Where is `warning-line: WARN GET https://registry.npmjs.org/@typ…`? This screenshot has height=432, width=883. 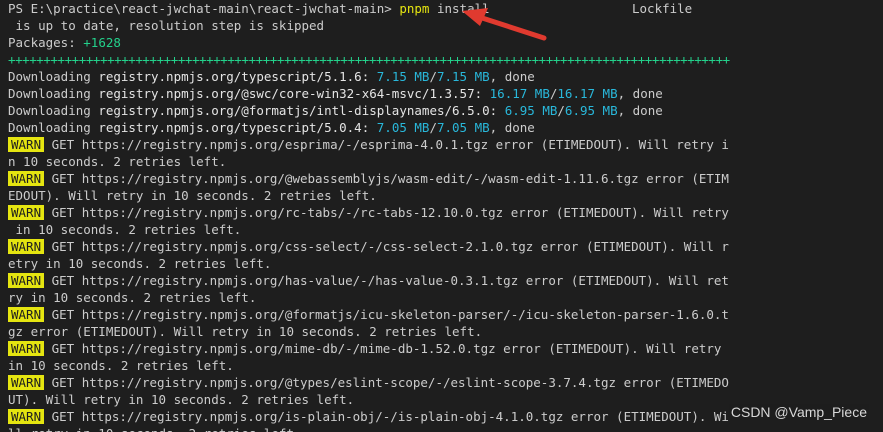
warning-line: WARN GET https://registry.npmjs.org/@typ… is located at coordinates (445, 382).